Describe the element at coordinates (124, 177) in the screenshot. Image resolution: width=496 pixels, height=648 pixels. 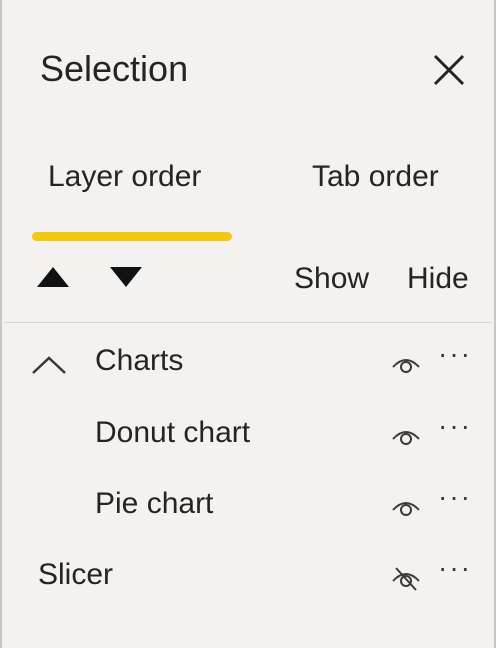
I see `tab-layer-order: Layer order` at that location.